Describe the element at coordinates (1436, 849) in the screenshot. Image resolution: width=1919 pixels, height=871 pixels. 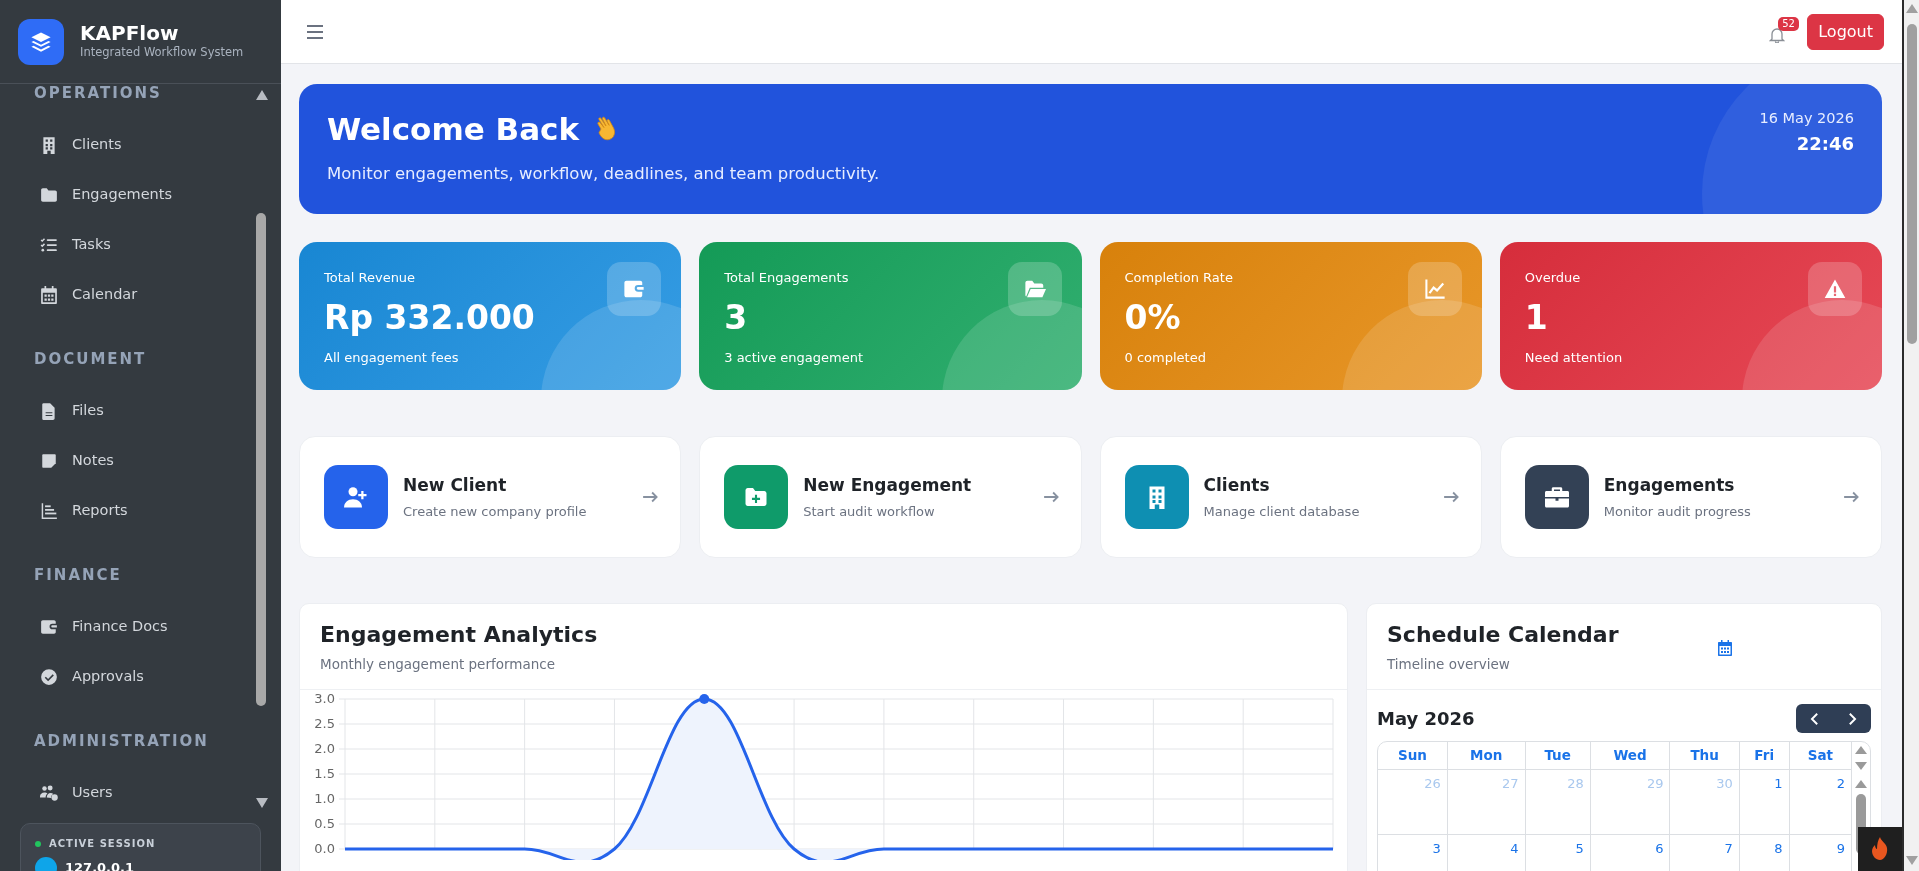
I see `calendar-day: 3` at that location.